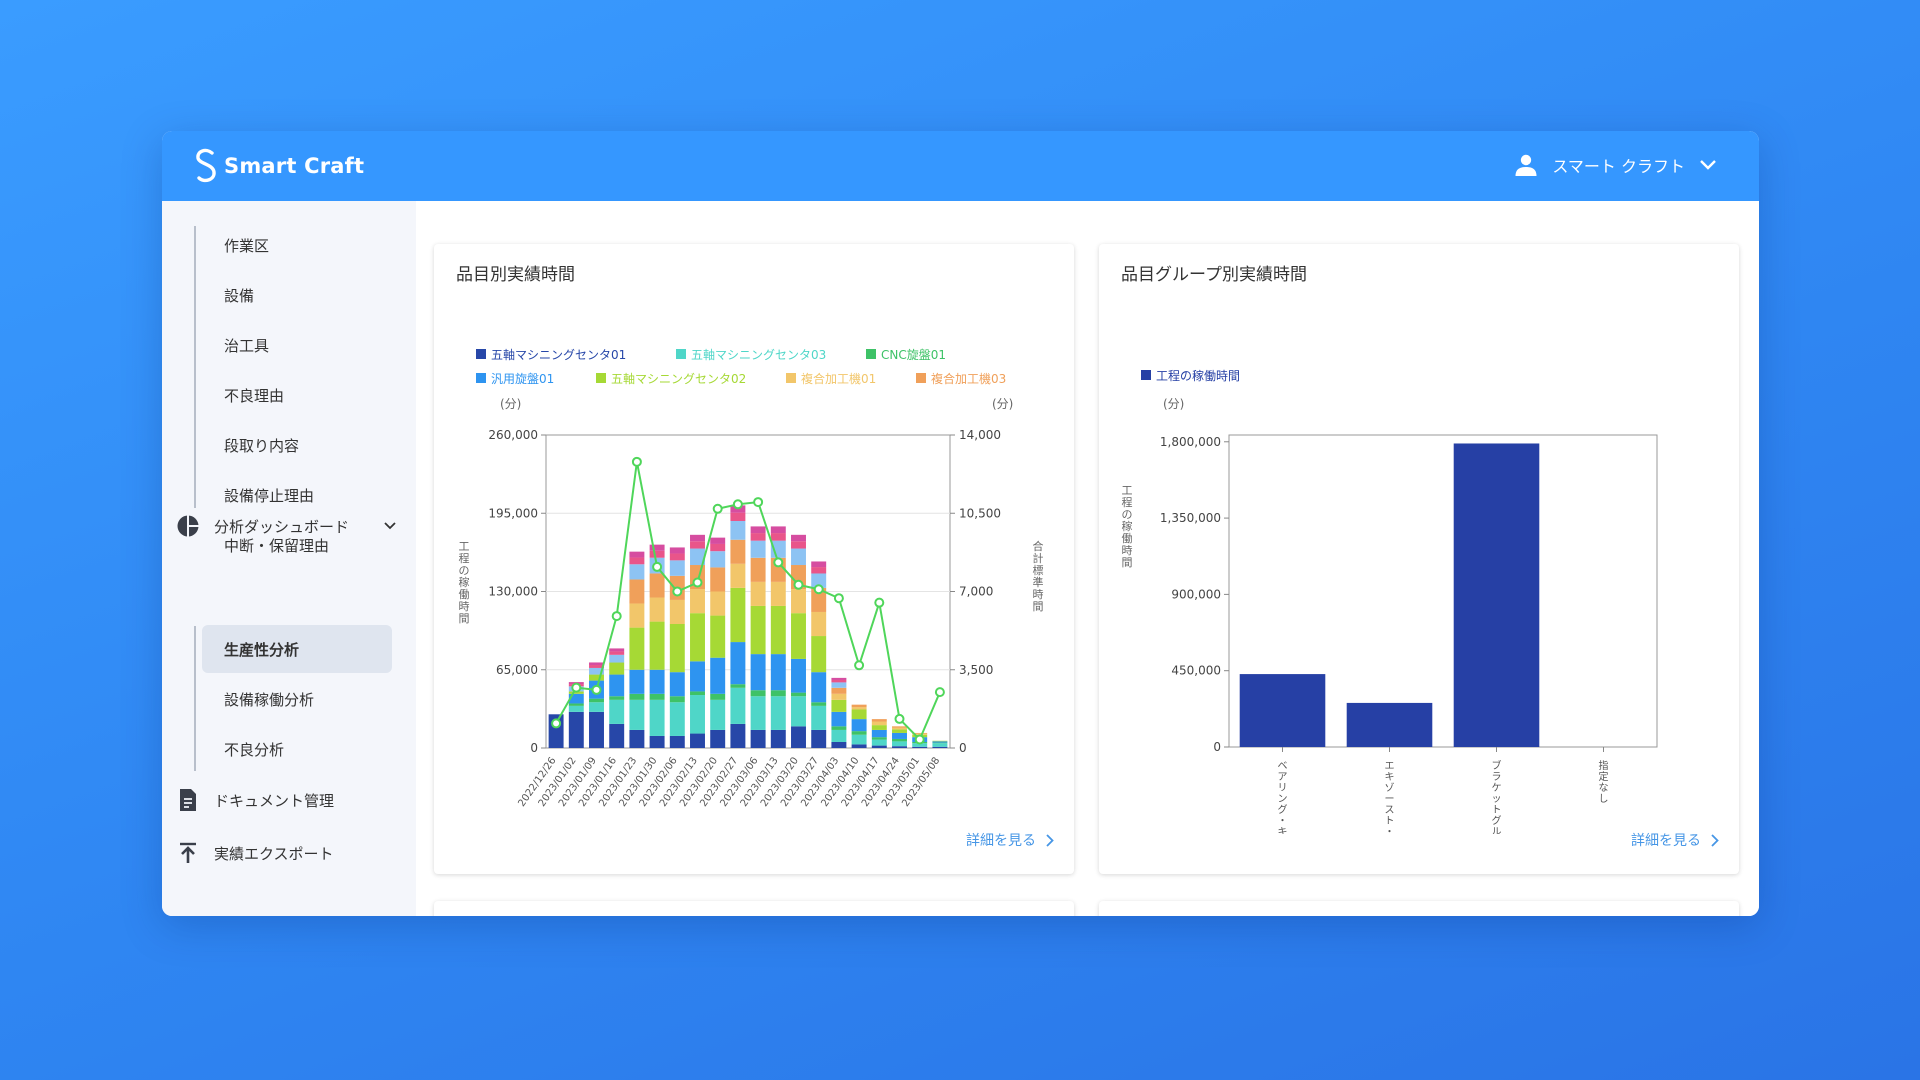 This screenshot has width=1920, height=1080. I want to click on detail-link-label: 詳細を見る, so click(1666, 841).